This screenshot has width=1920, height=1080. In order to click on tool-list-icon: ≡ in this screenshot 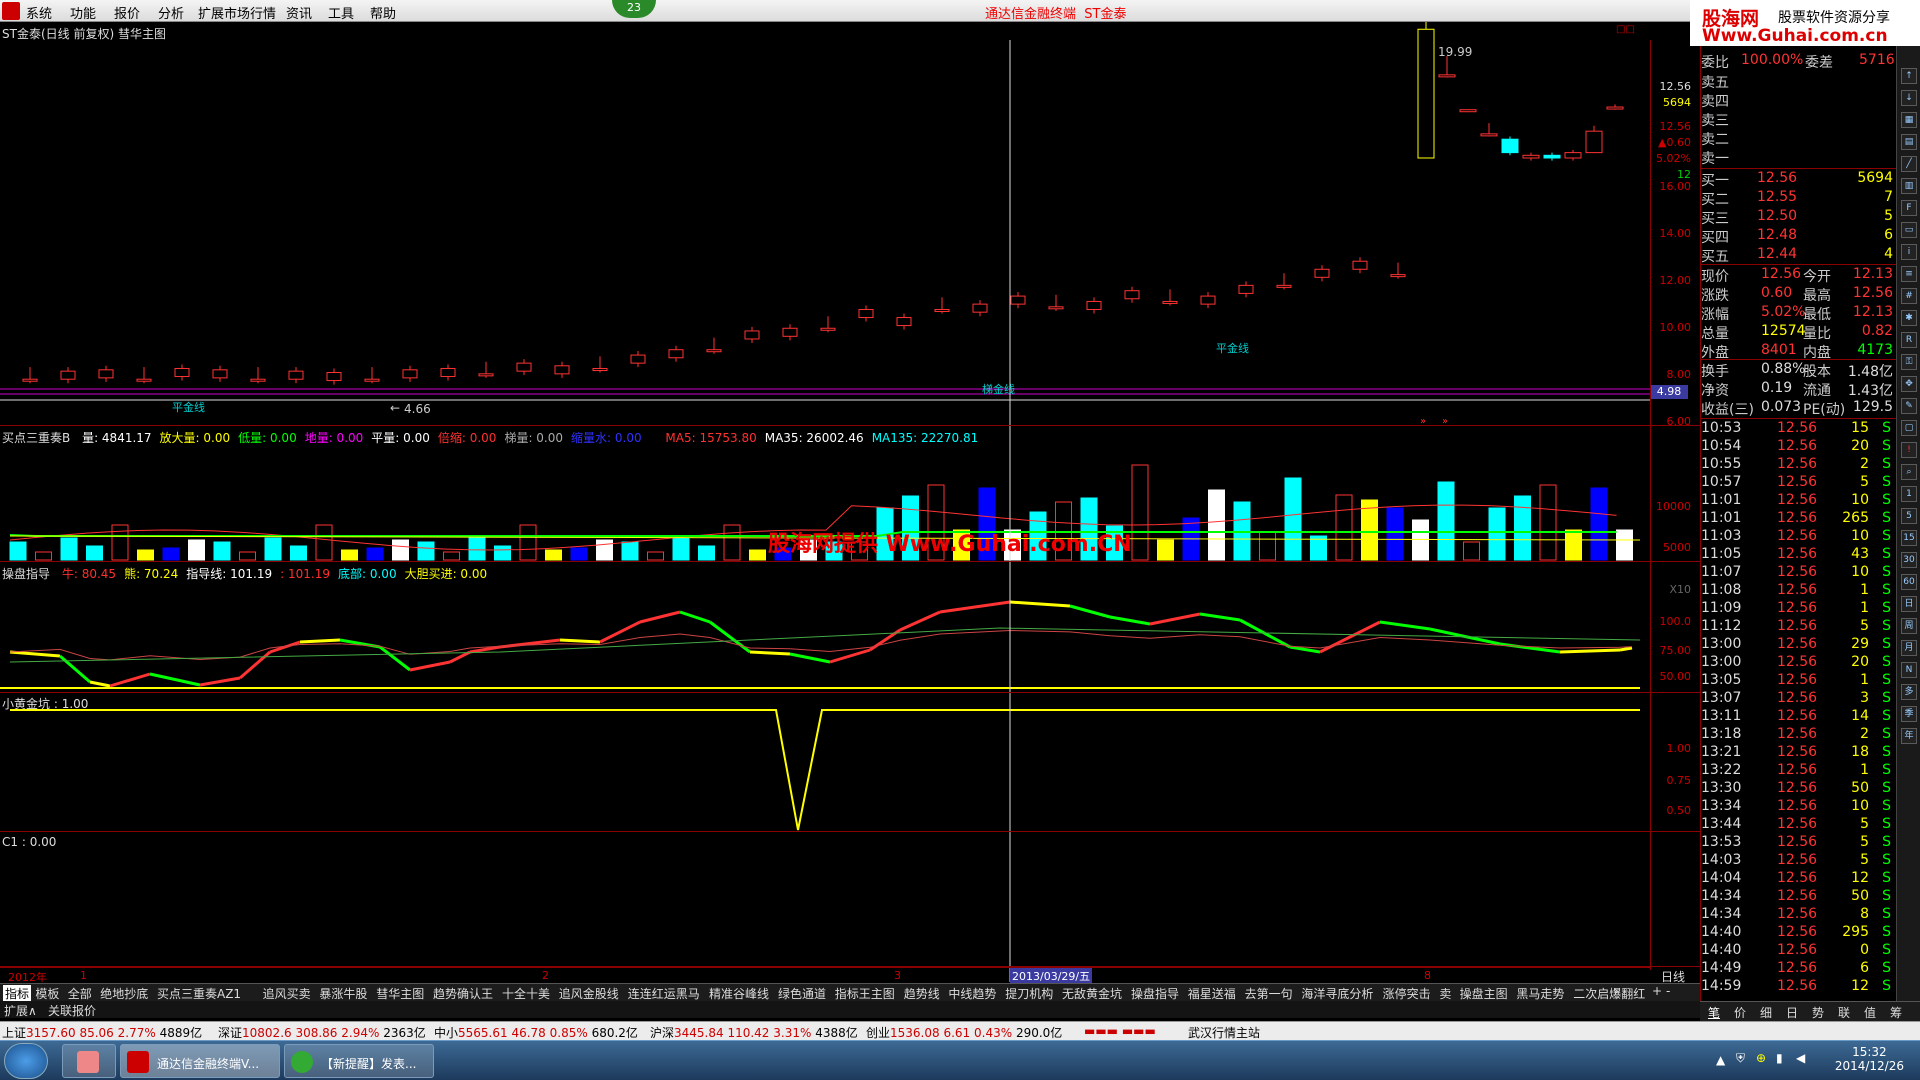, I will do `click(1909, 274)`.